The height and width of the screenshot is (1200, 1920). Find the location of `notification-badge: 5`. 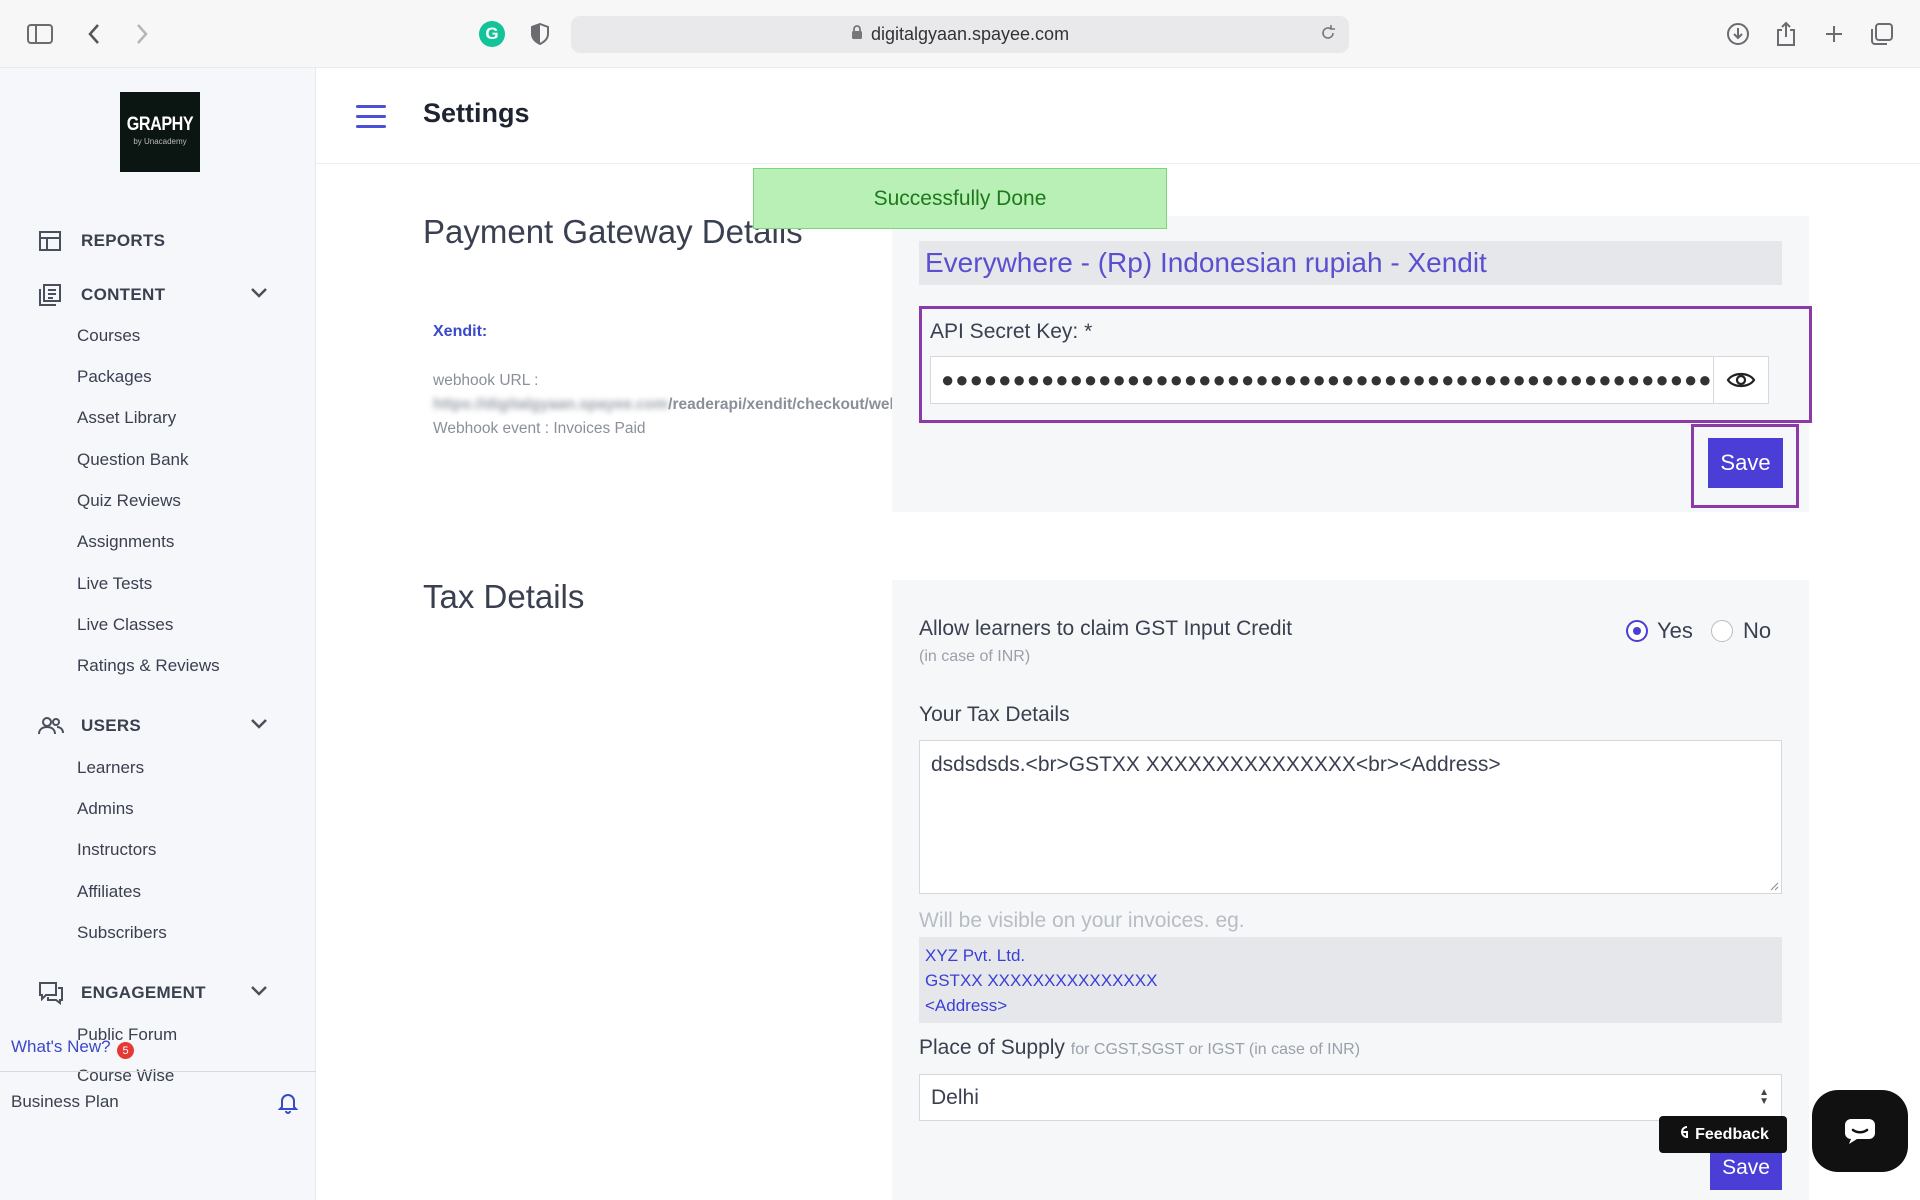

notification-badge: 5 is located at coordinates (125, 1050).